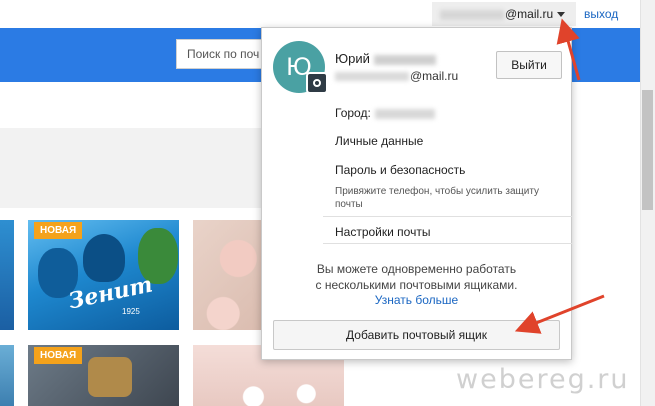 The image size is (655, 406). Describe the element at coordinates (404, 113) in the screenshot. I see `masked-city` at that location.